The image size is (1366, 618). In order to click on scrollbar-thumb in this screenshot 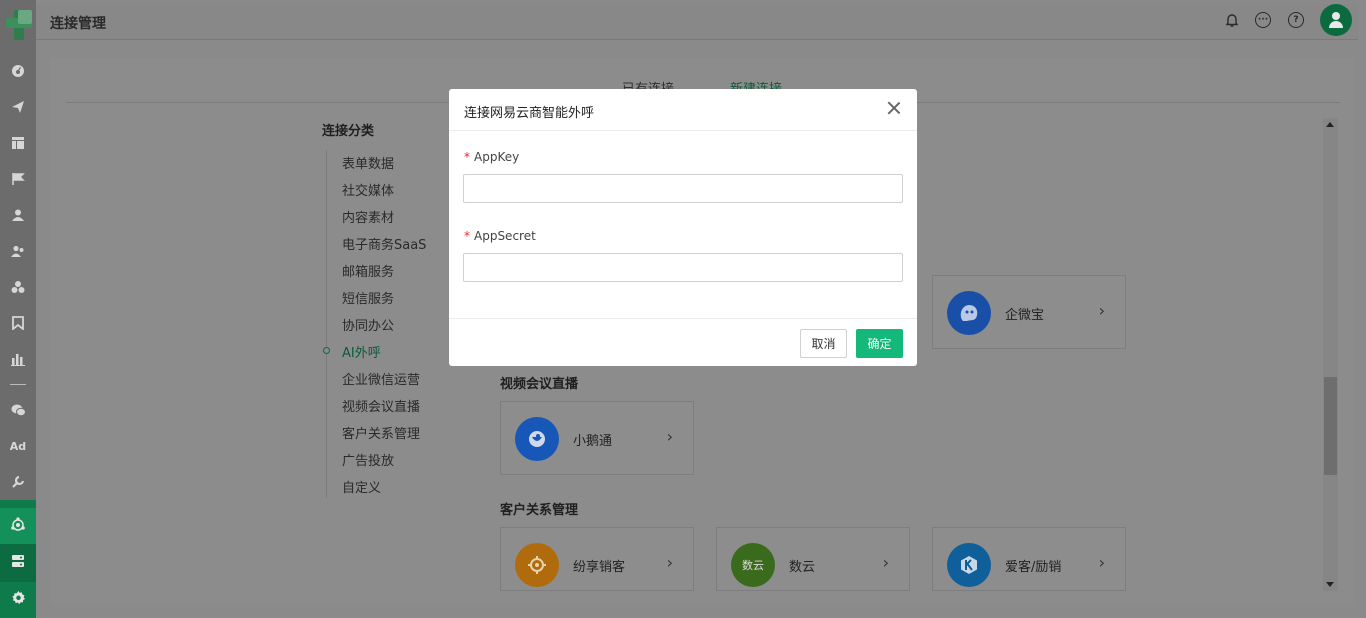, I will do `click(1330, 426)`.